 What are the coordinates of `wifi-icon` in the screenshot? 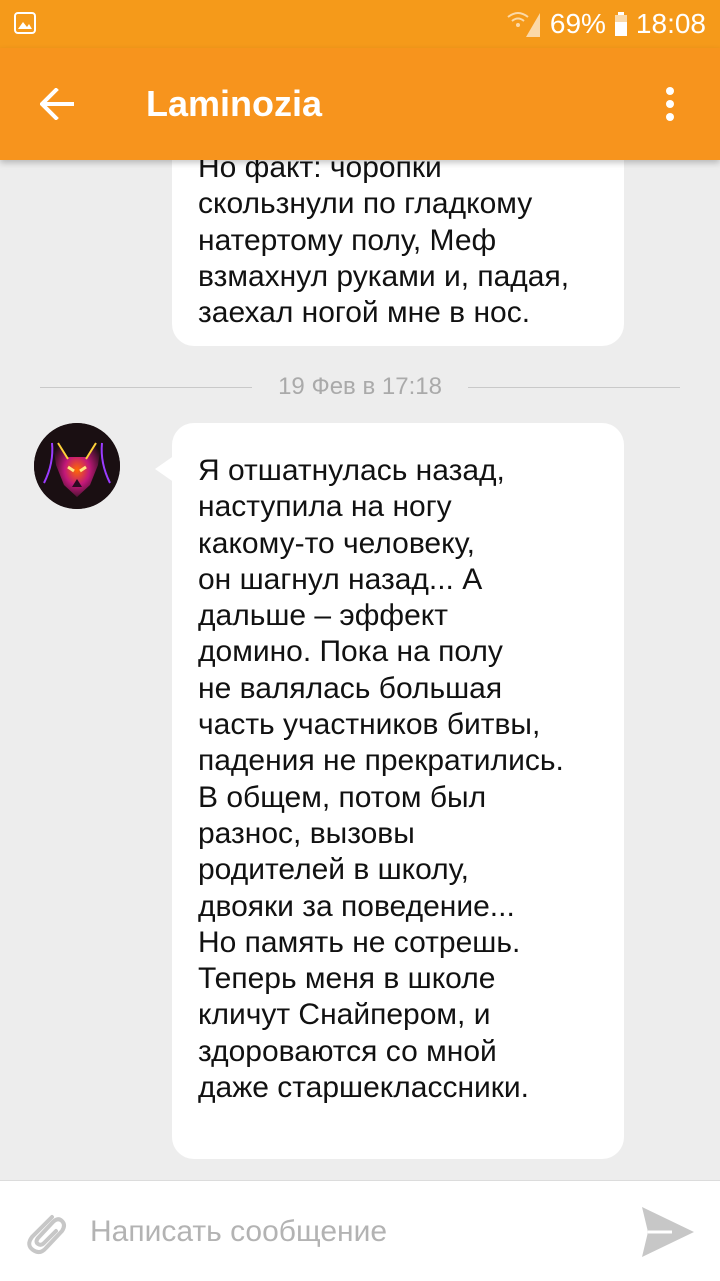 It's located at (523, 24).